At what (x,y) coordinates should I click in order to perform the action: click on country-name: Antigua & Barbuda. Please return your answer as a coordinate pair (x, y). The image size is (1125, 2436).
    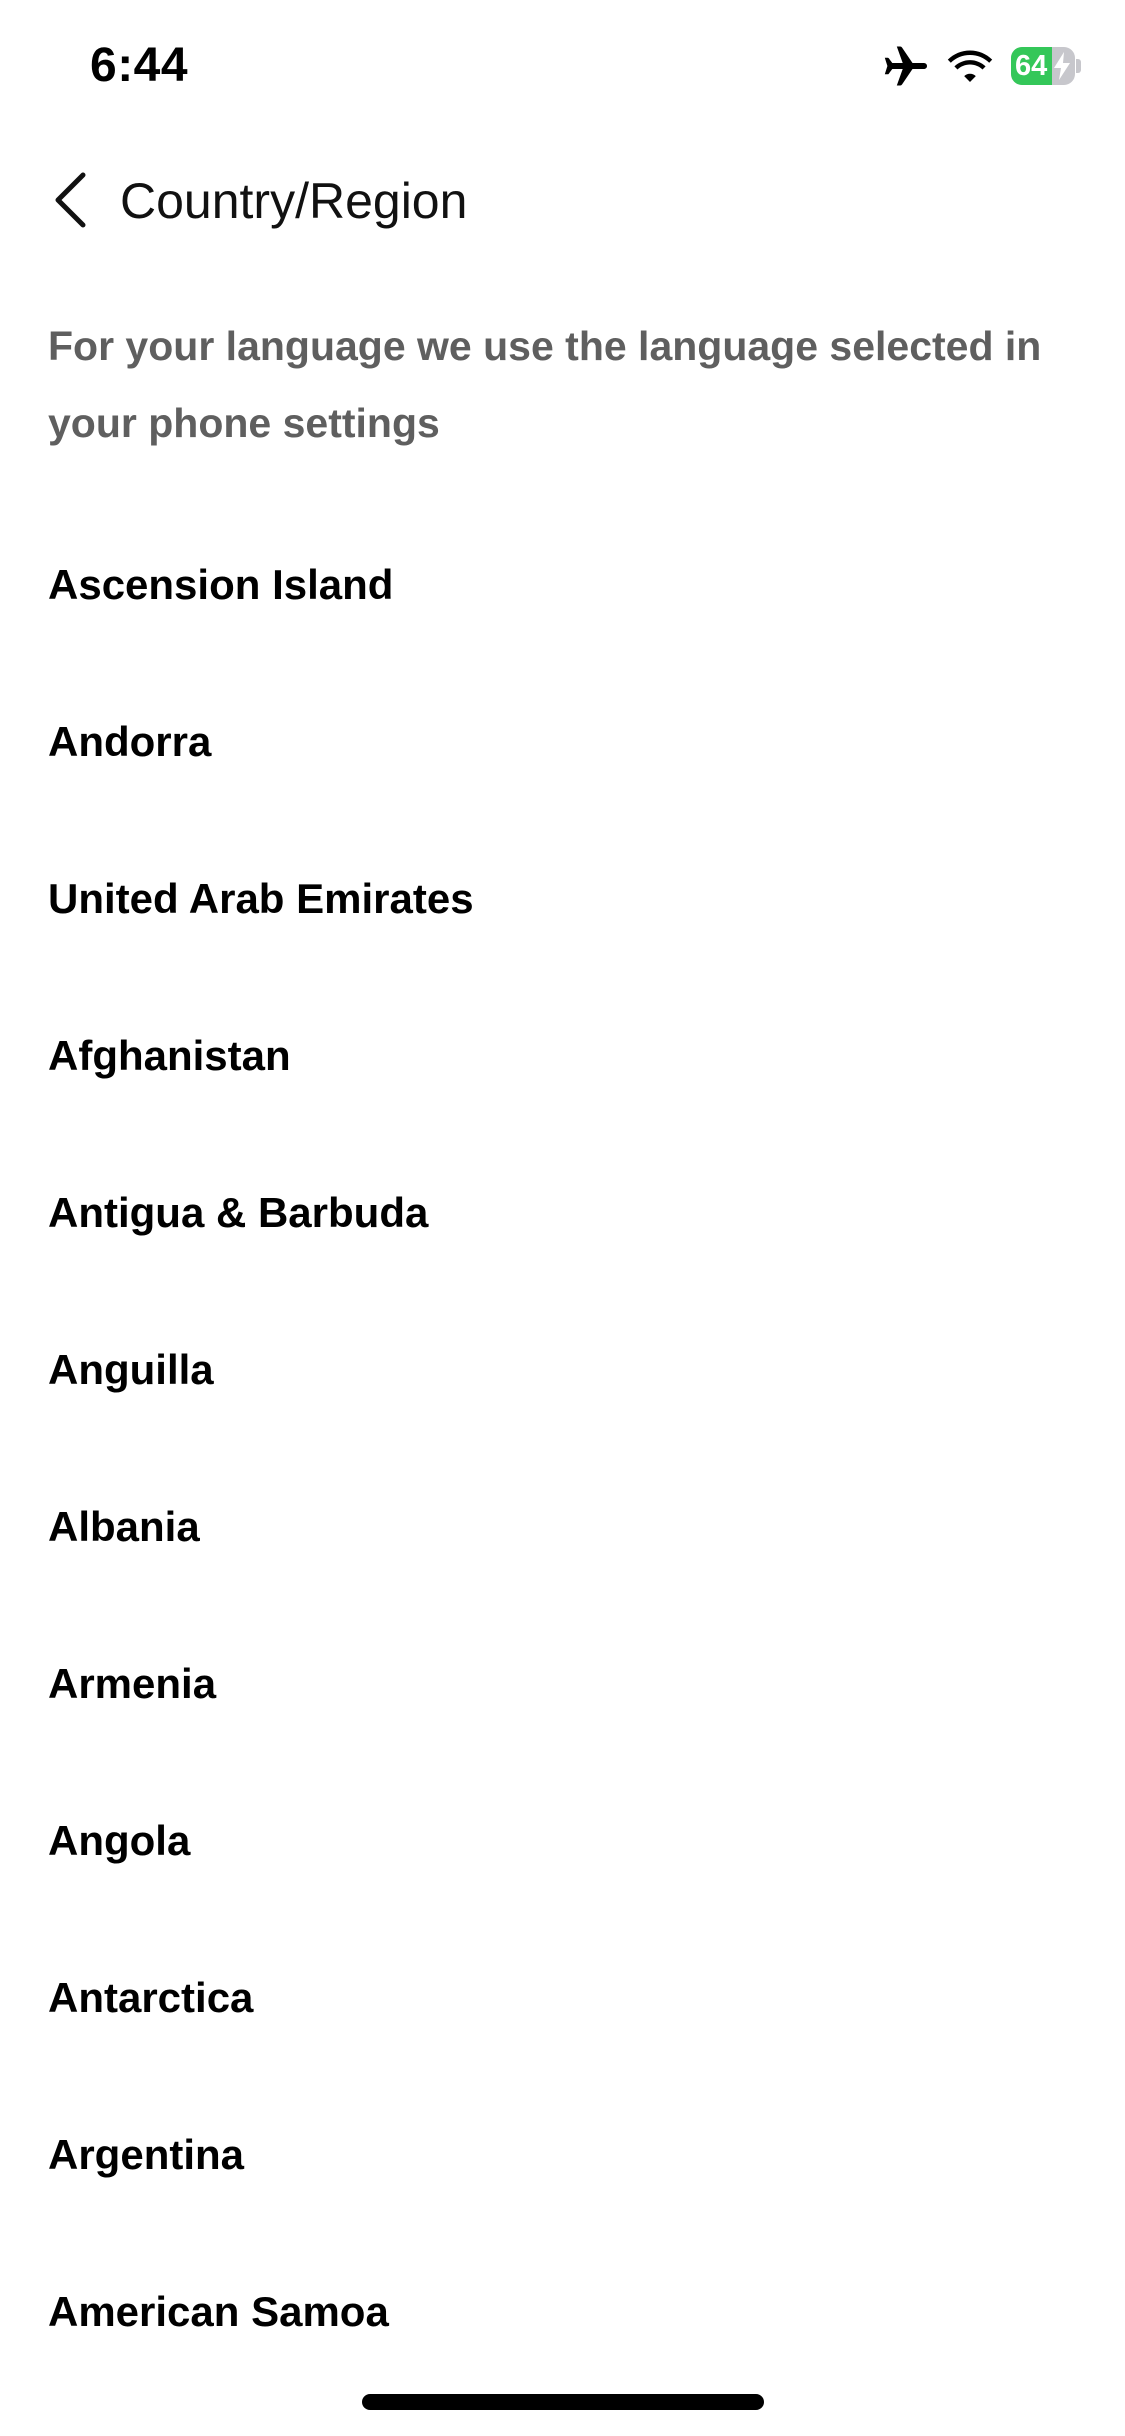
    Looking at the image, I should click on (238, 1212).